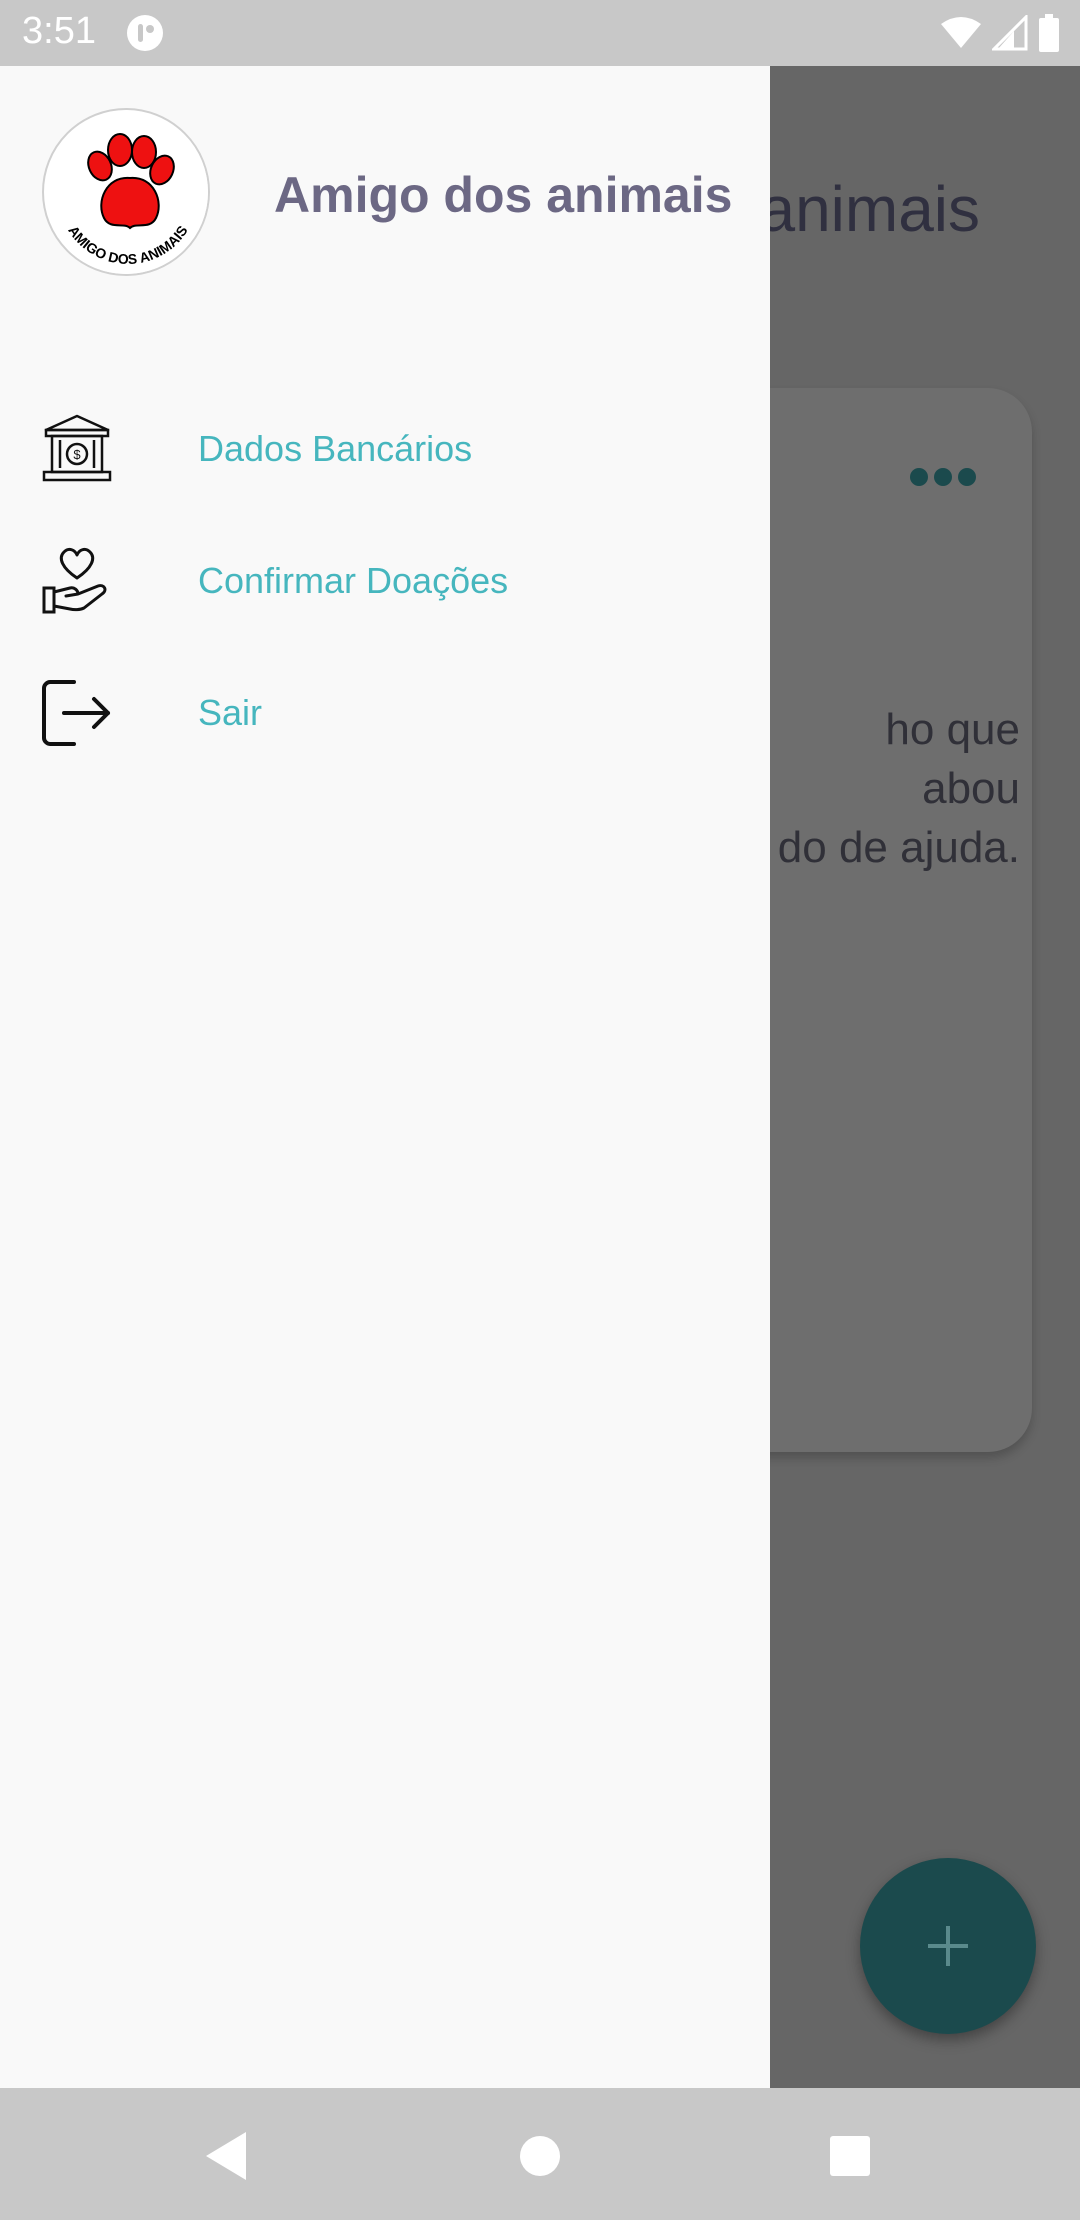 This screenshot has width=1080, height=2220. I want to click on navigation-bar, so click(540, 2154).